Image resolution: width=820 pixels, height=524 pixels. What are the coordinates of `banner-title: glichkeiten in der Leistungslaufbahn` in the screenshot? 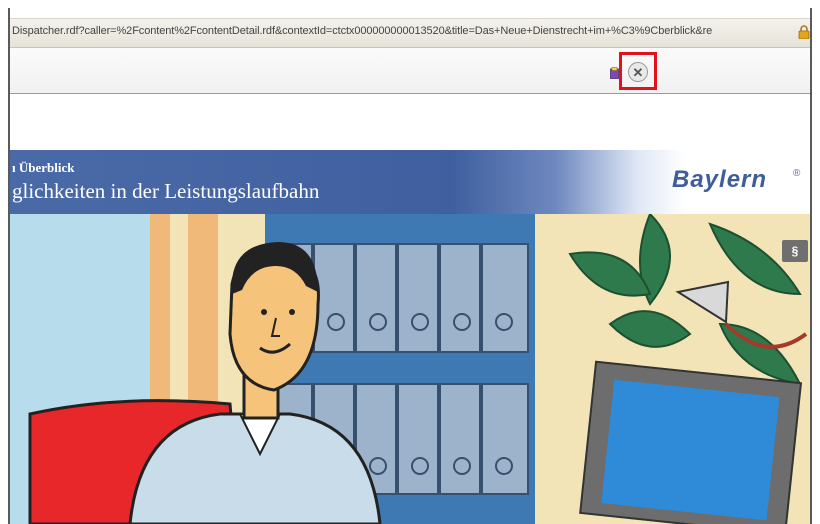 It's located at (166, 191).